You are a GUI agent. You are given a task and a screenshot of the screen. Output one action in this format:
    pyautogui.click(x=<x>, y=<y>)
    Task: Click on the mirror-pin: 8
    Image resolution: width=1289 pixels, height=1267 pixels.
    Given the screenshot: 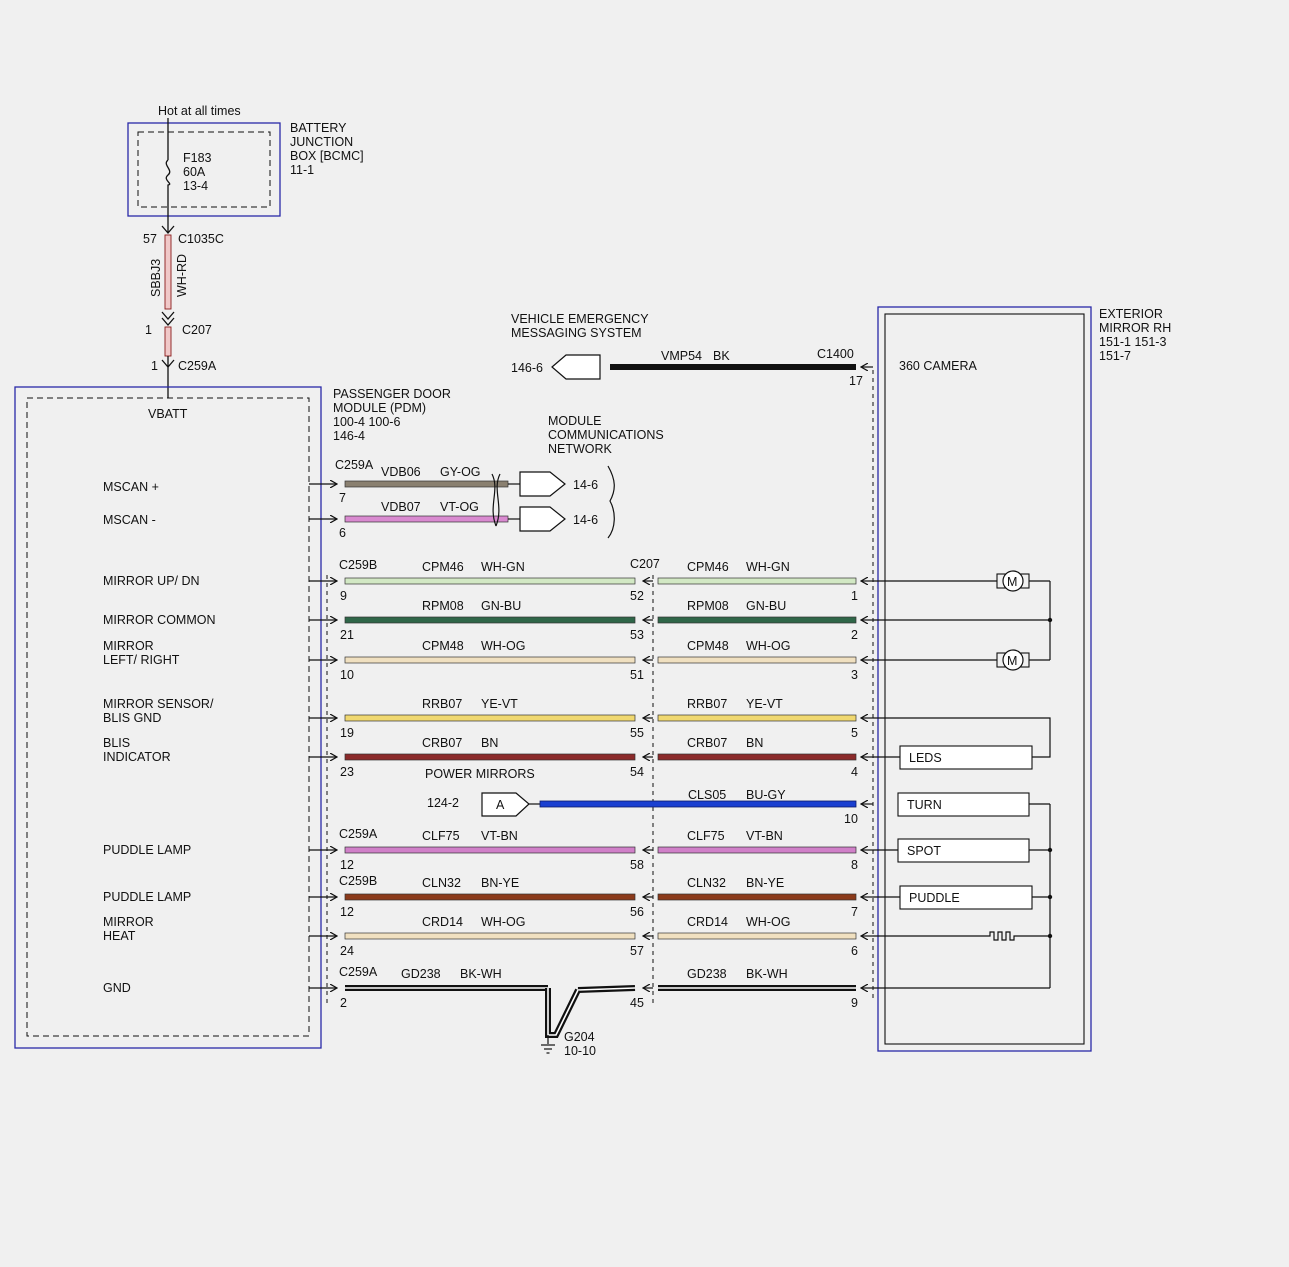 What is the action you would take?
    pyautogui.click(x=854, y=865)
    